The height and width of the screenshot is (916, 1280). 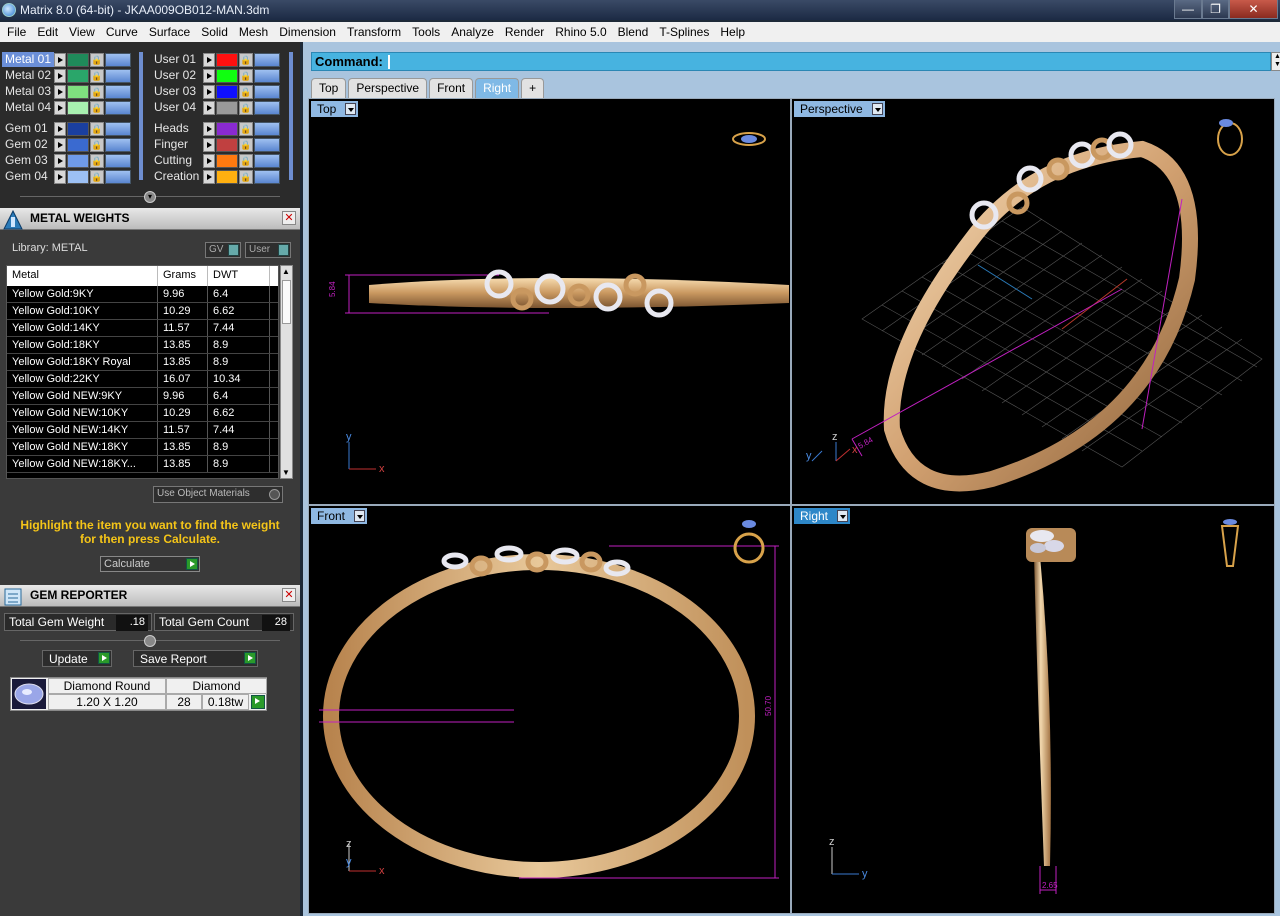 I want to click on layer-name: Gem 03, so click(x=28, y=160).